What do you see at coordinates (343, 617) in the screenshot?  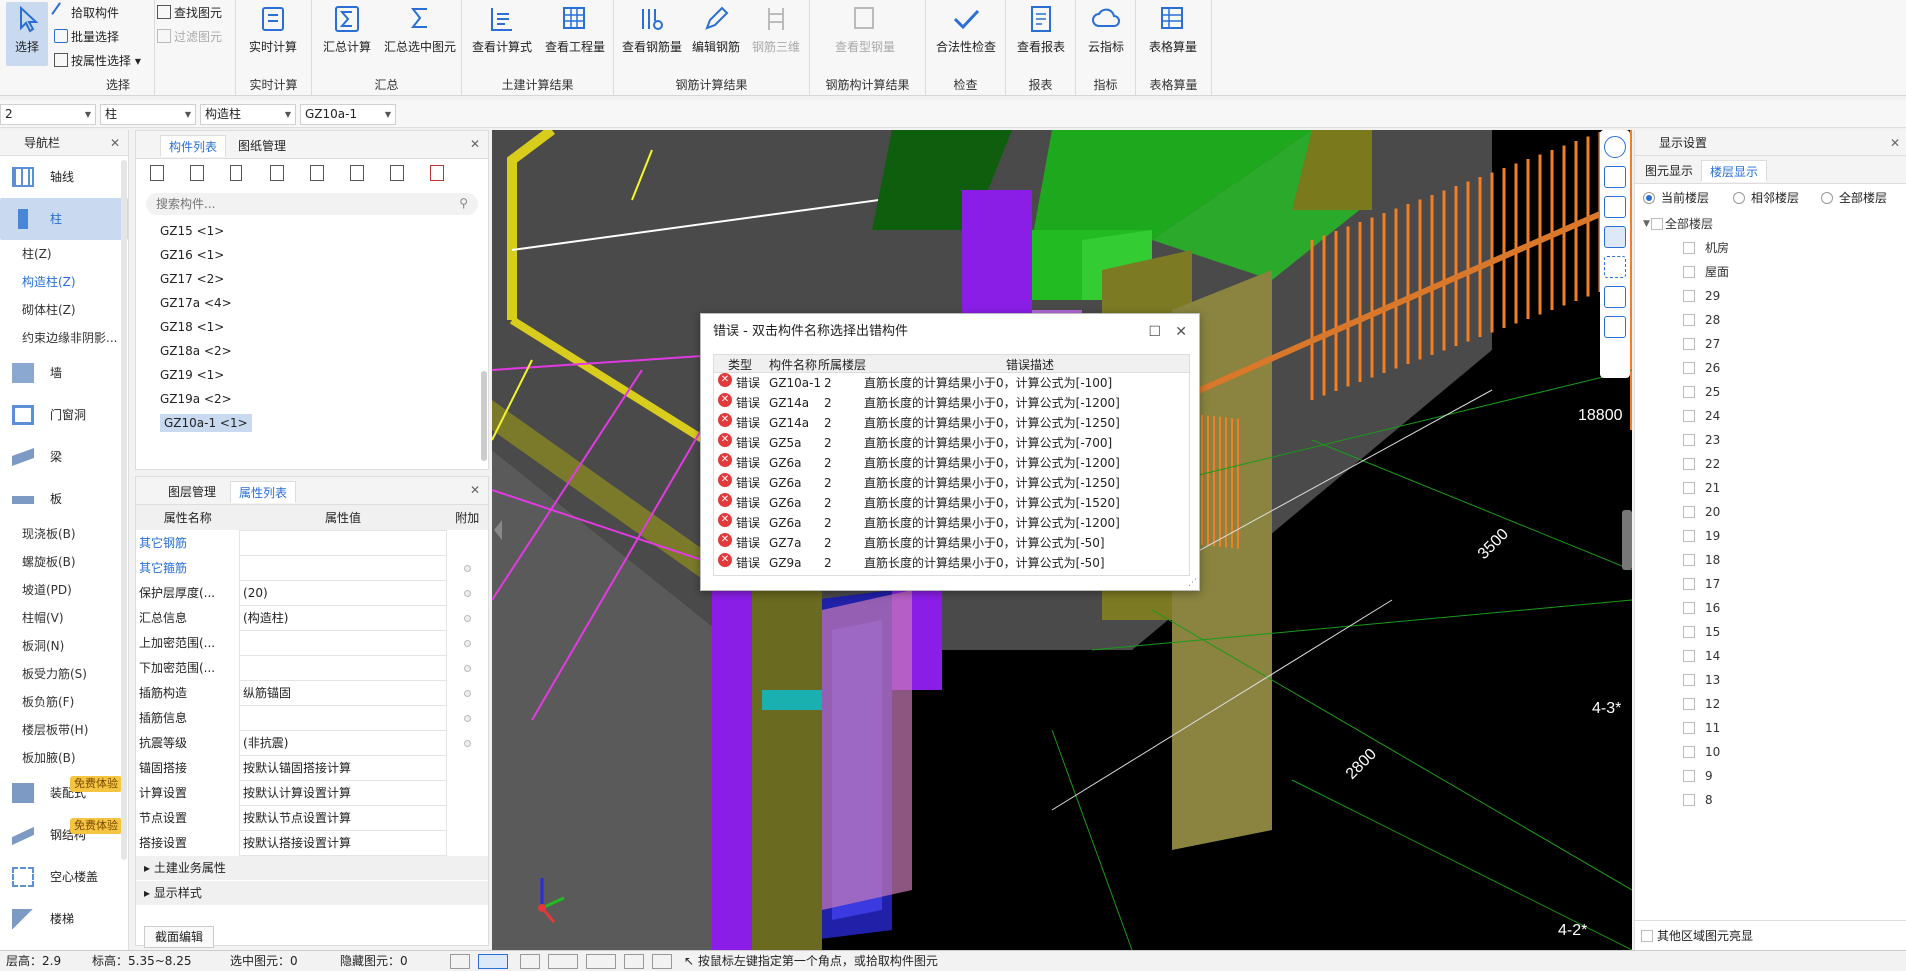 I see `property-value: (构造柱)` at bounding box center [343, 617].